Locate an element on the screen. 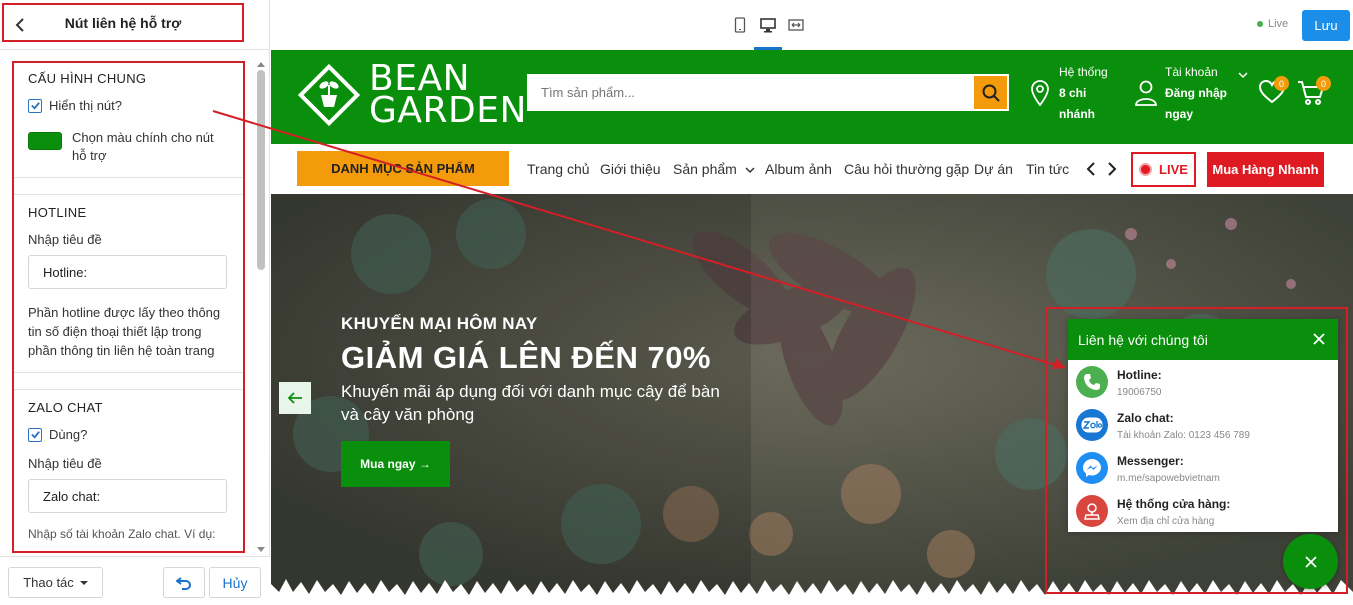 This screenshot has height=605, width=1353. main-color-label: Chọn màu chính cho nút hỗ trợ is located at coordinates (143, 146).